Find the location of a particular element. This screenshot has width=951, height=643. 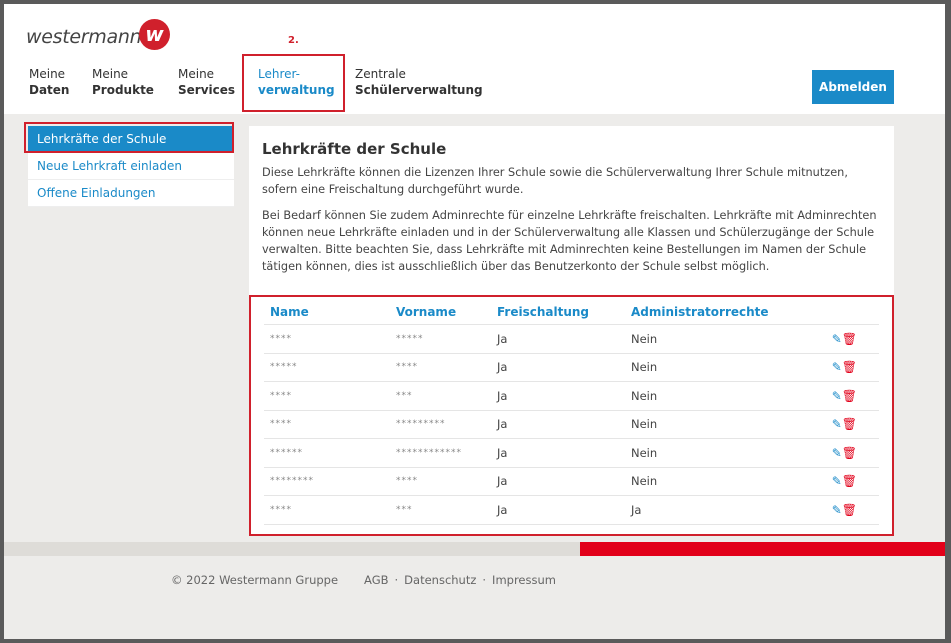

nav-item-services: Meine Services is located at coordinates (206, 82).